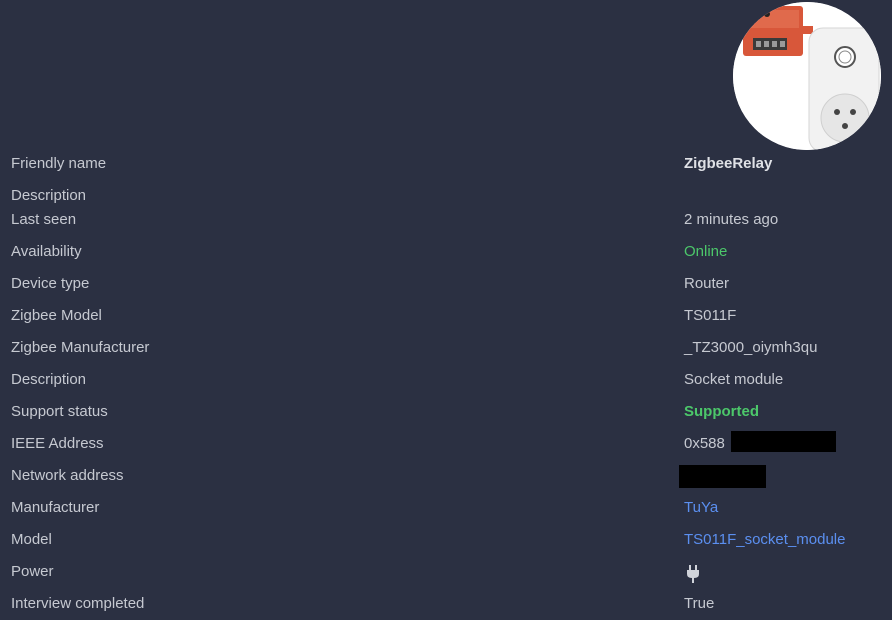 Image resolution: width=892 pixels, height=620 pixels. What do you see at coordinates (446, 380) in the screenshot?
I see `row-description-2: Description Socket module` at bounding box center [446, 380].